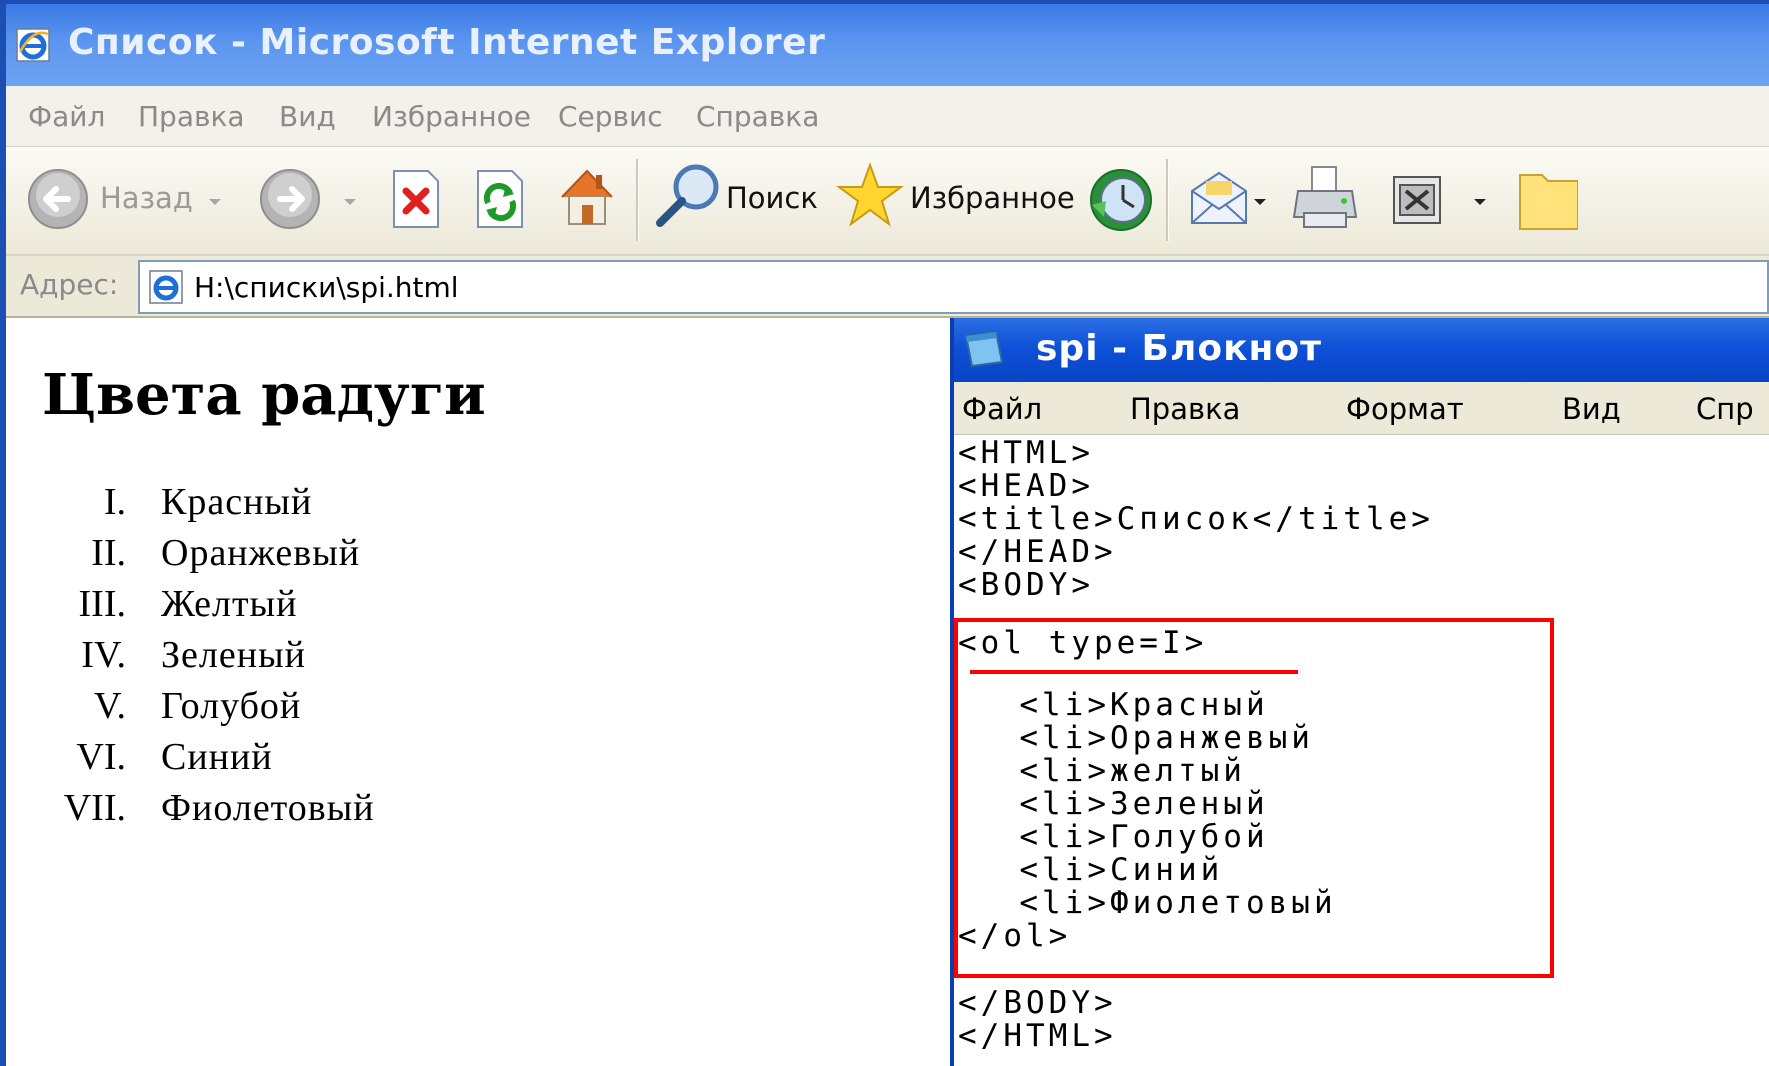  I want to click on ie-toolbar: Назад Поиск Избранное, so click(887, 201).